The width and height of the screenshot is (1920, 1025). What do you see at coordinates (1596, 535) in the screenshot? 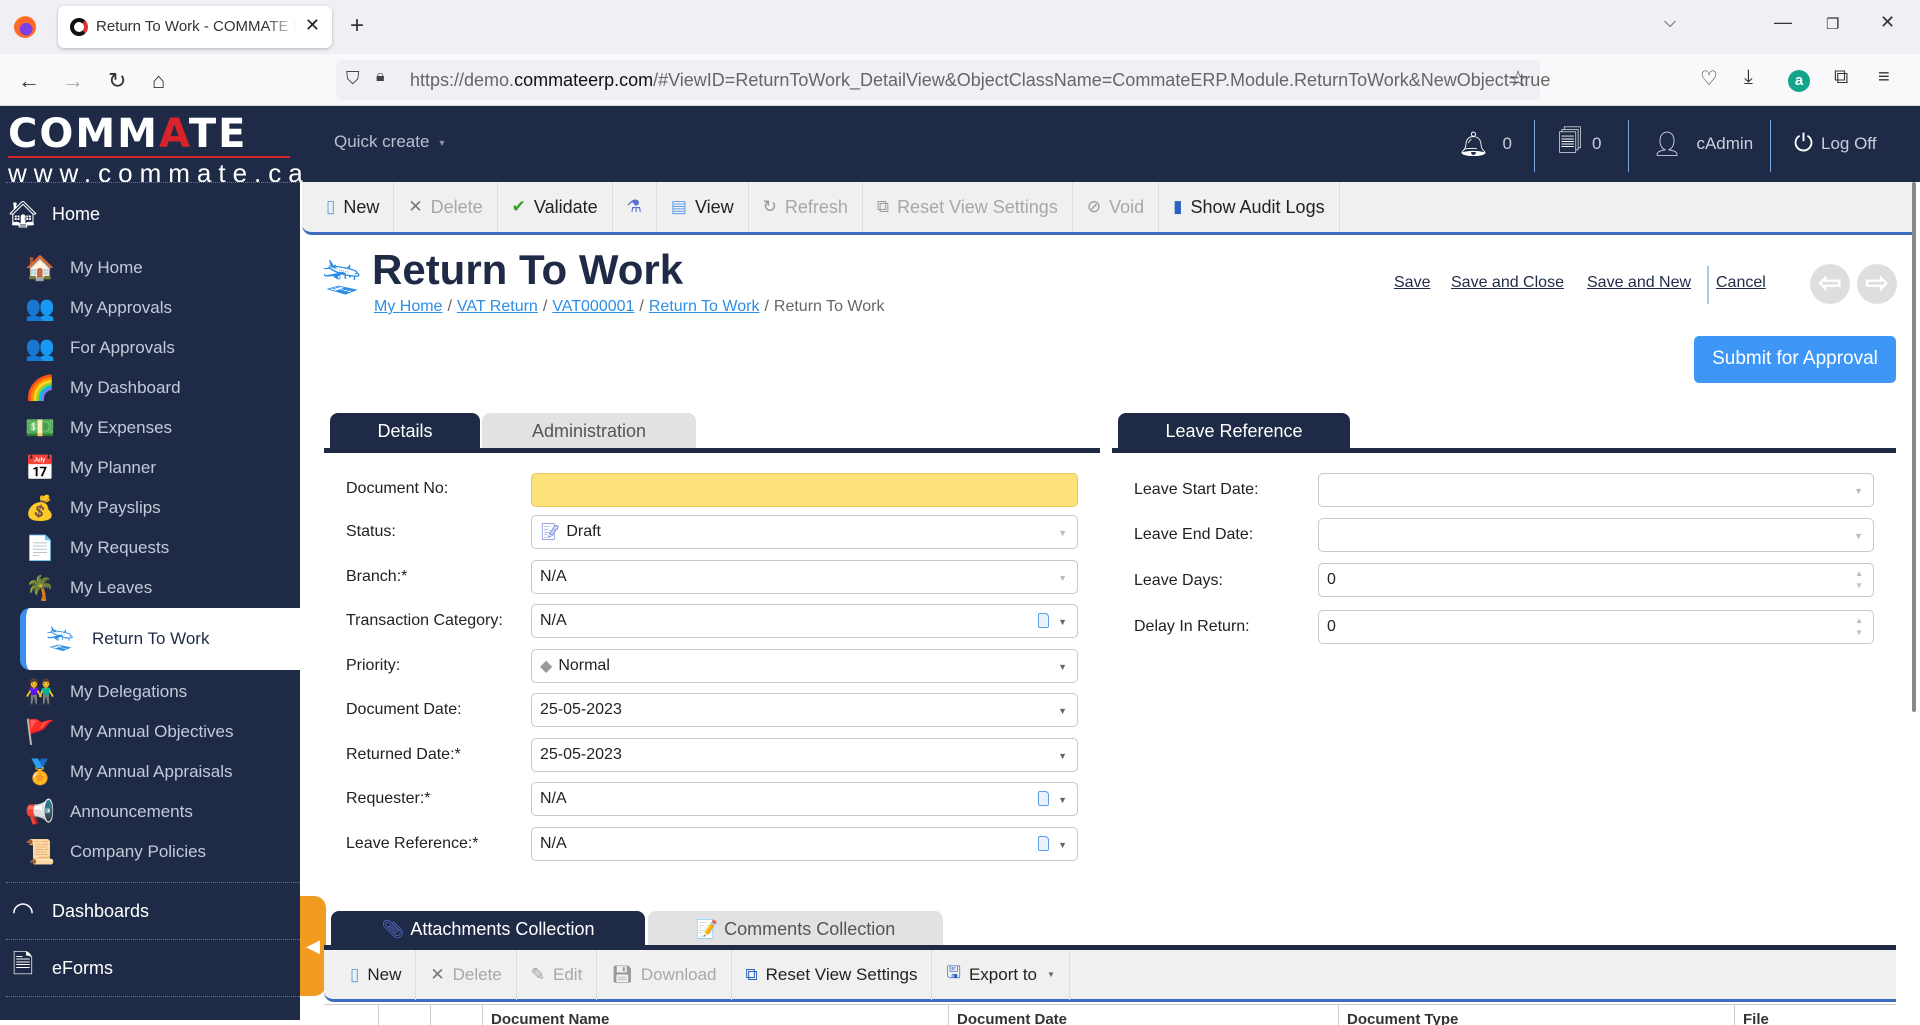
I see `leave-end-date-picker: ▼` at bounding box center [1596, 535].